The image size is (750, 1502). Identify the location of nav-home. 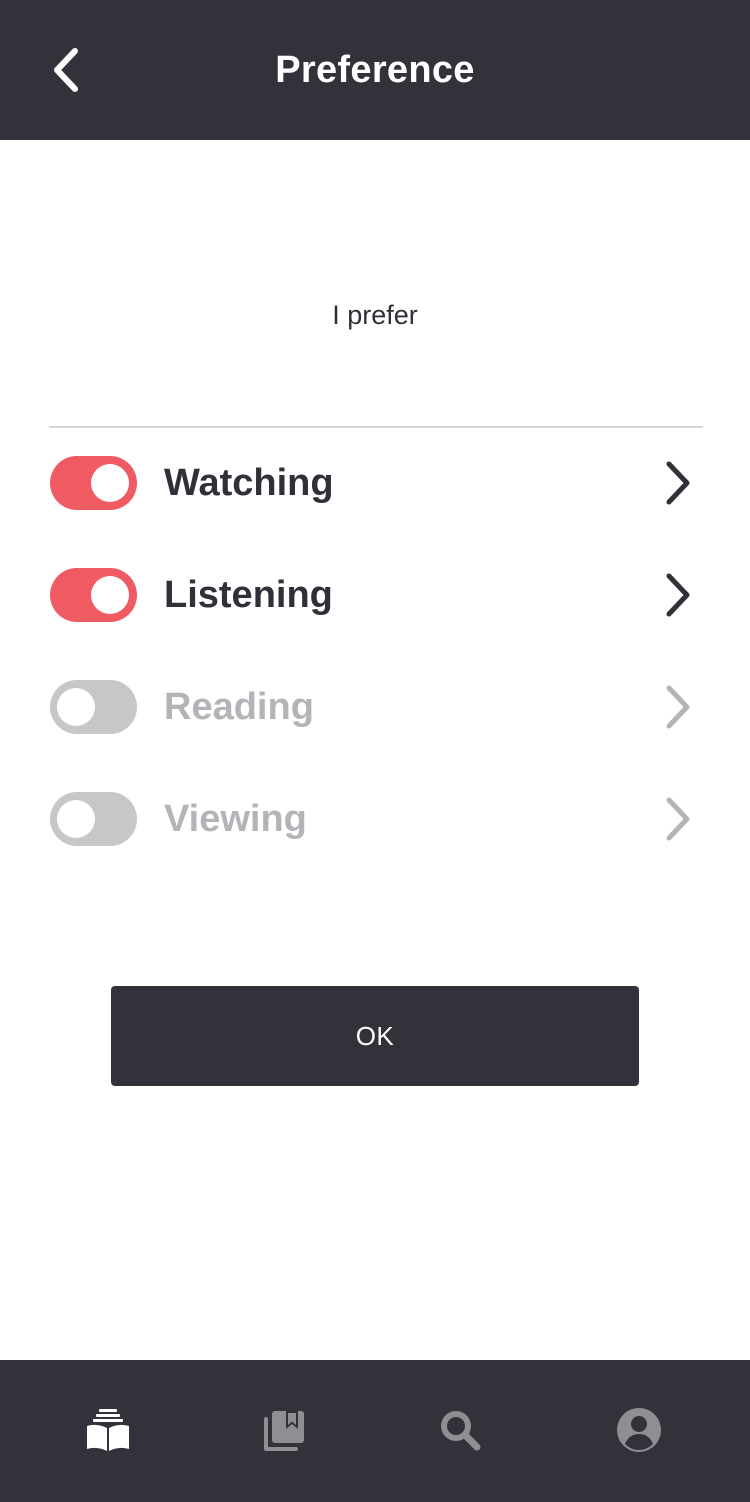
(108, 1430).